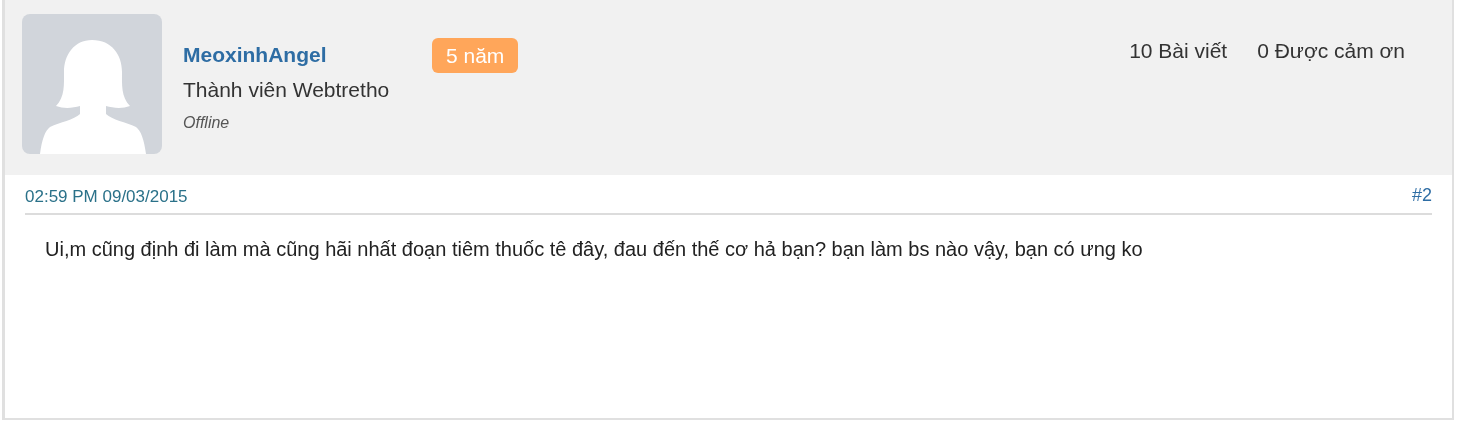  I want to click on online-status: Offline, so click(207, 123).